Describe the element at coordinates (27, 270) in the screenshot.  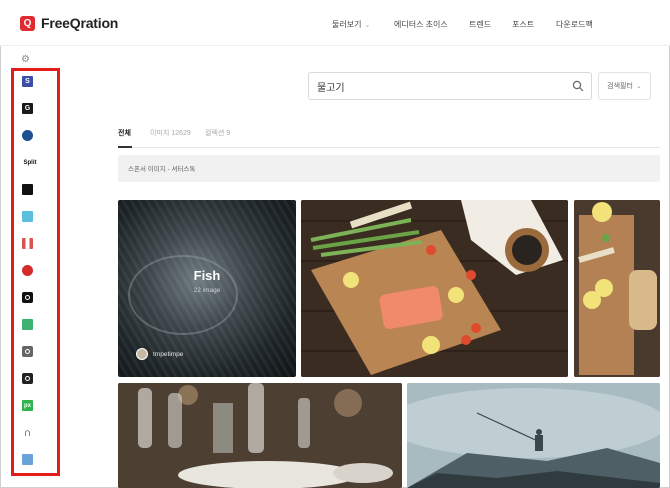
I see `strawberry-icon` at that location.